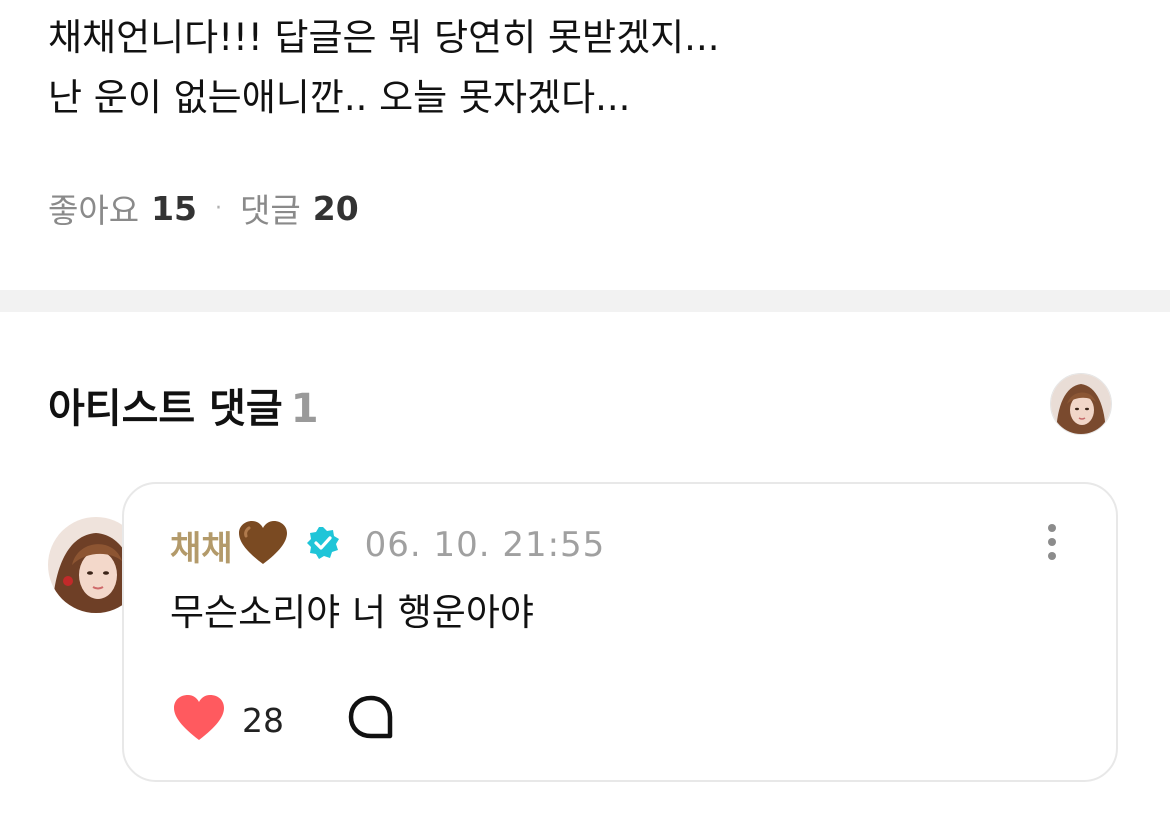 This screenshot has width=1170, height=819. I want to click on artist-comments-label: 아티스트 댓글, so click(165, 409).